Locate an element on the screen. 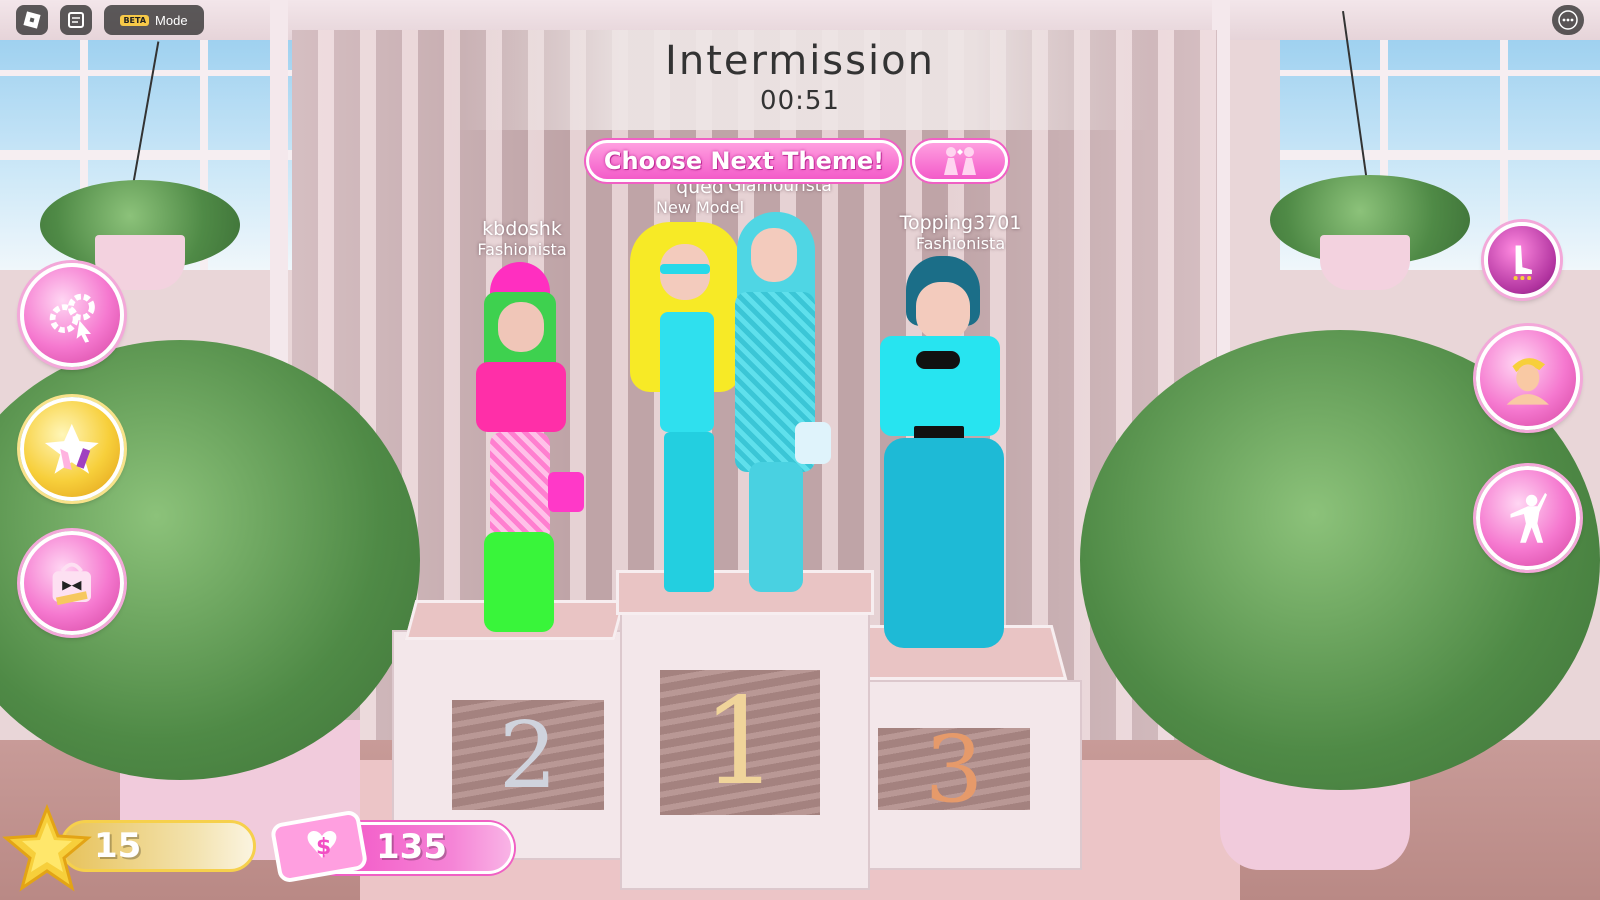 The width and height of the screenshot is (1600, 900). duo-models-button is located at coordinates (960, 161).